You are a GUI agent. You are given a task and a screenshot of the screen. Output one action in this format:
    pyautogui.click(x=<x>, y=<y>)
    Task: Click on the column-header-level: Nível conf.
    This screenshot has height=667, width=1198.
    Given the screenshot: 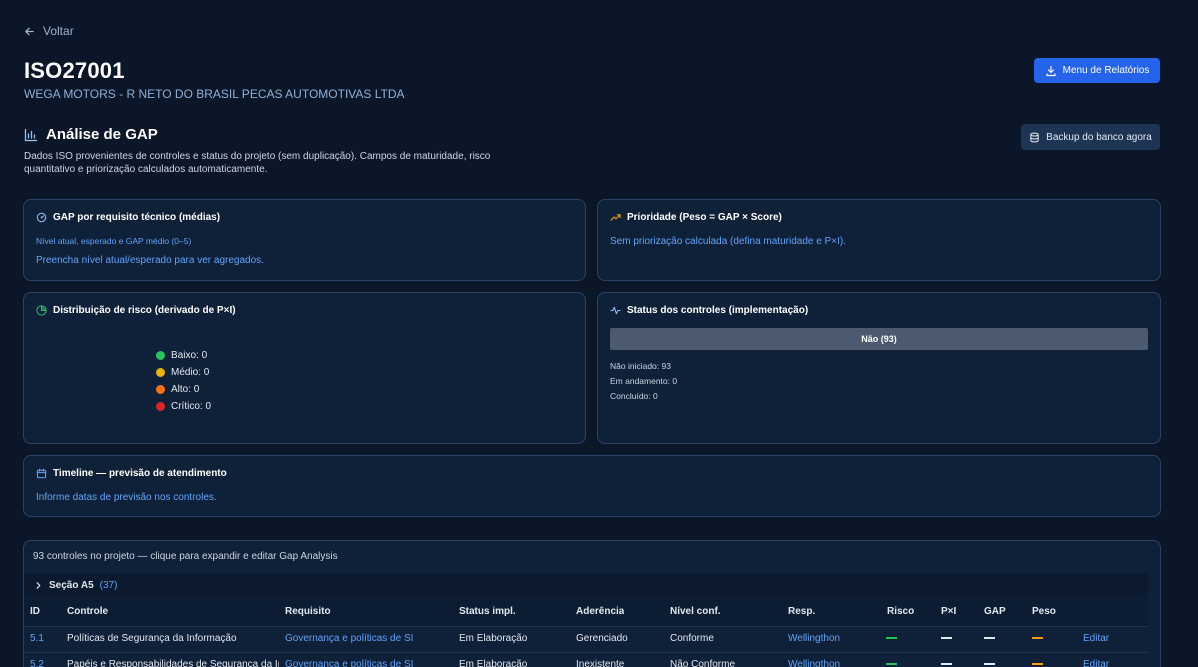 What is the action you would take?
    pyautogui.click(x=695, y=612)
    